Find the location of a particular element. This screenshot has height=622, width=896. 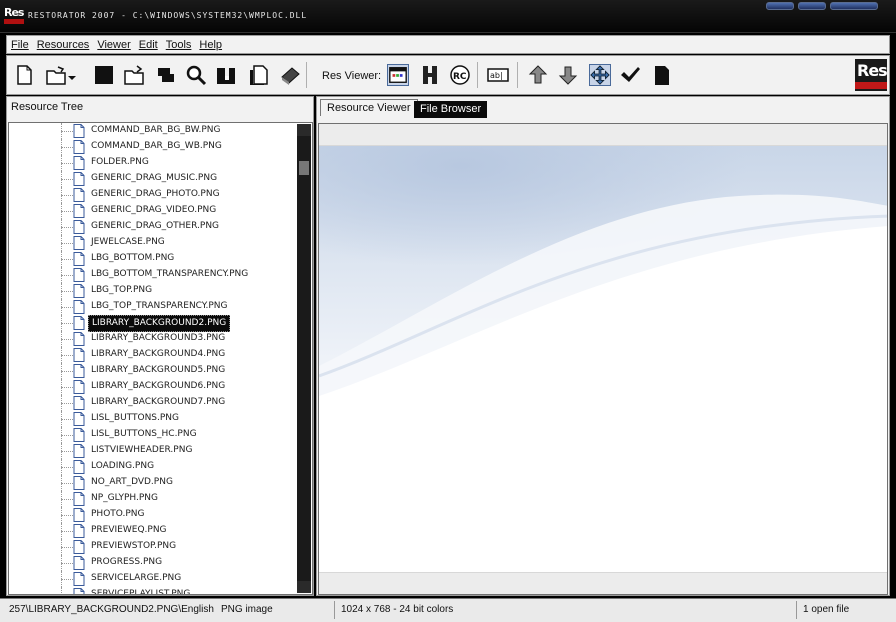

tree-item: COMMAND_BAR_BG_WB.PNG is located at coordinates (154, 147).